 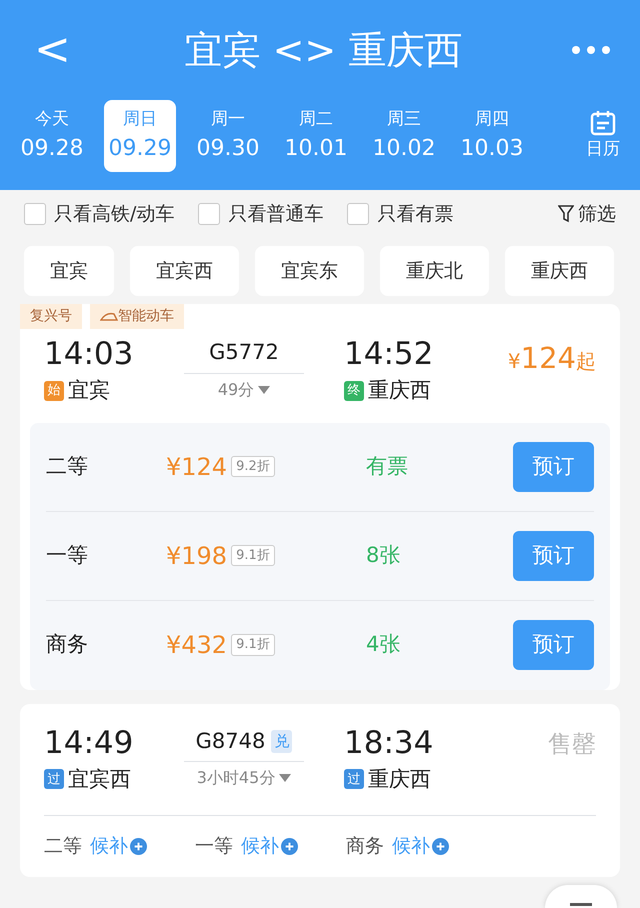 What do you see at coordinates (404, 136) in the screenshot?
I see `date-tab: 周三 10.02` at bounding box center [404, 136].